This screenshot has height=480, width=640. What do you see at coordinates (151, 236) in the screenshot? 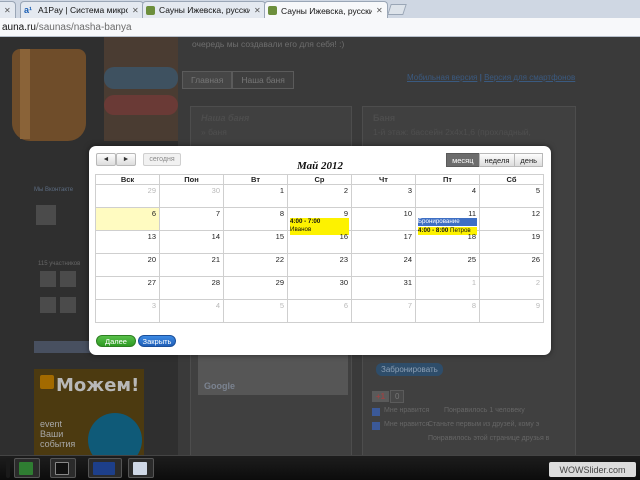
I see `day-number: 13` at bounding box center [151, 236].